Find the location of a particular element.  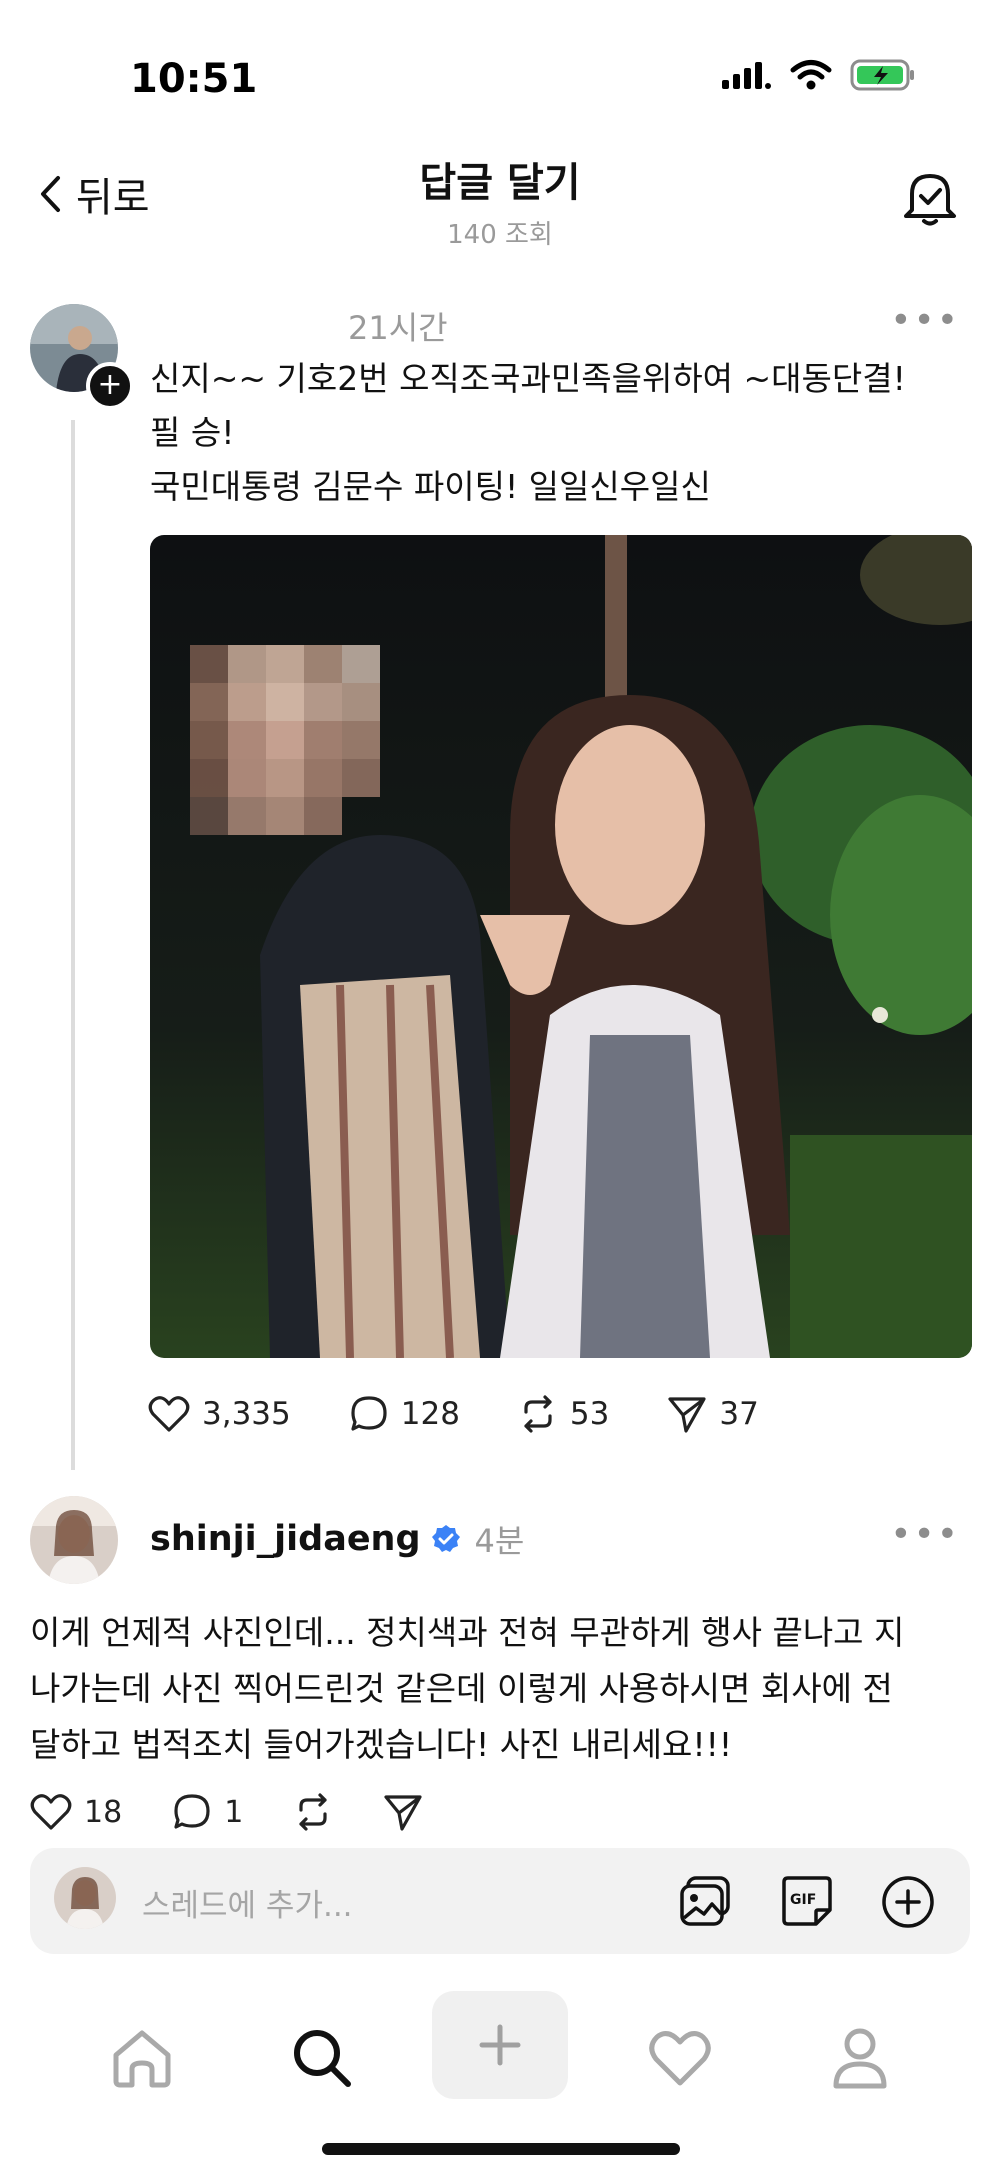

reply-repost-button is located at coordinates (313, 1812).